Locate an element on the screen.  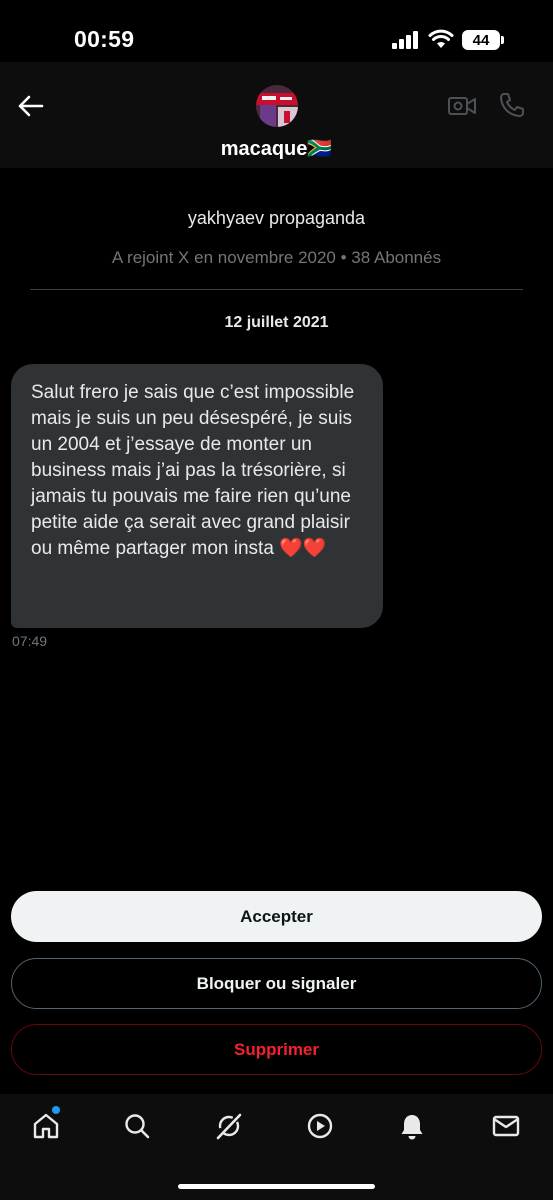
avatar-image is located at coordinates (277, 106).